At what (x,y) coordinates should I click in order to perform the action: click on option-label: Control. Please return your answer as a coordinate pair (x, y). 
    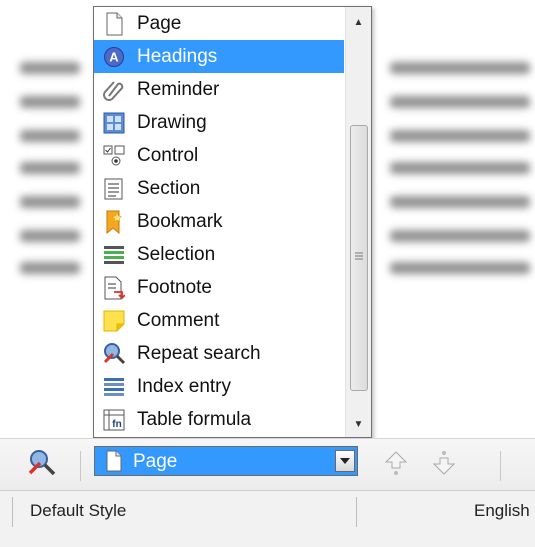
    Looking at the image, I should click on (168, 155).